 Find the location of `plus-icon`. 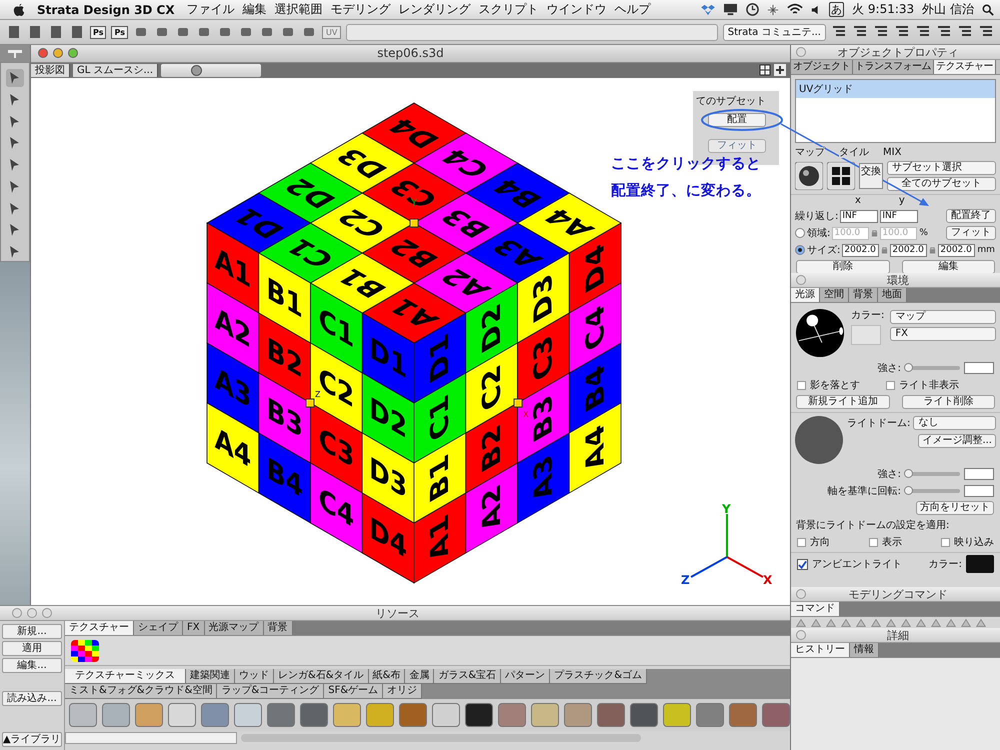

plus-icon is located at coordinates (780, 70).